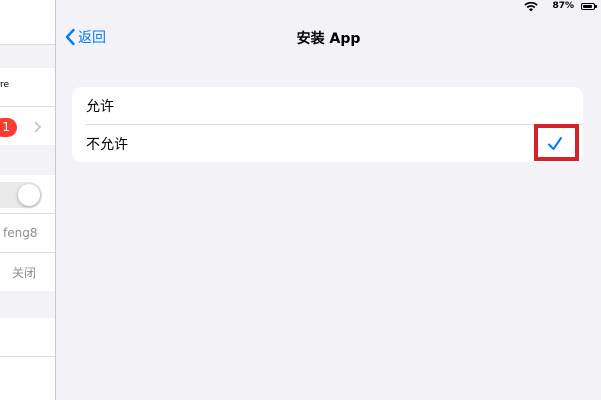 This screenshot has height=400, width=601. Describe the element at coordinates (100, 106) in the screenshot. I see `option-allow-label: 允许` at that location.